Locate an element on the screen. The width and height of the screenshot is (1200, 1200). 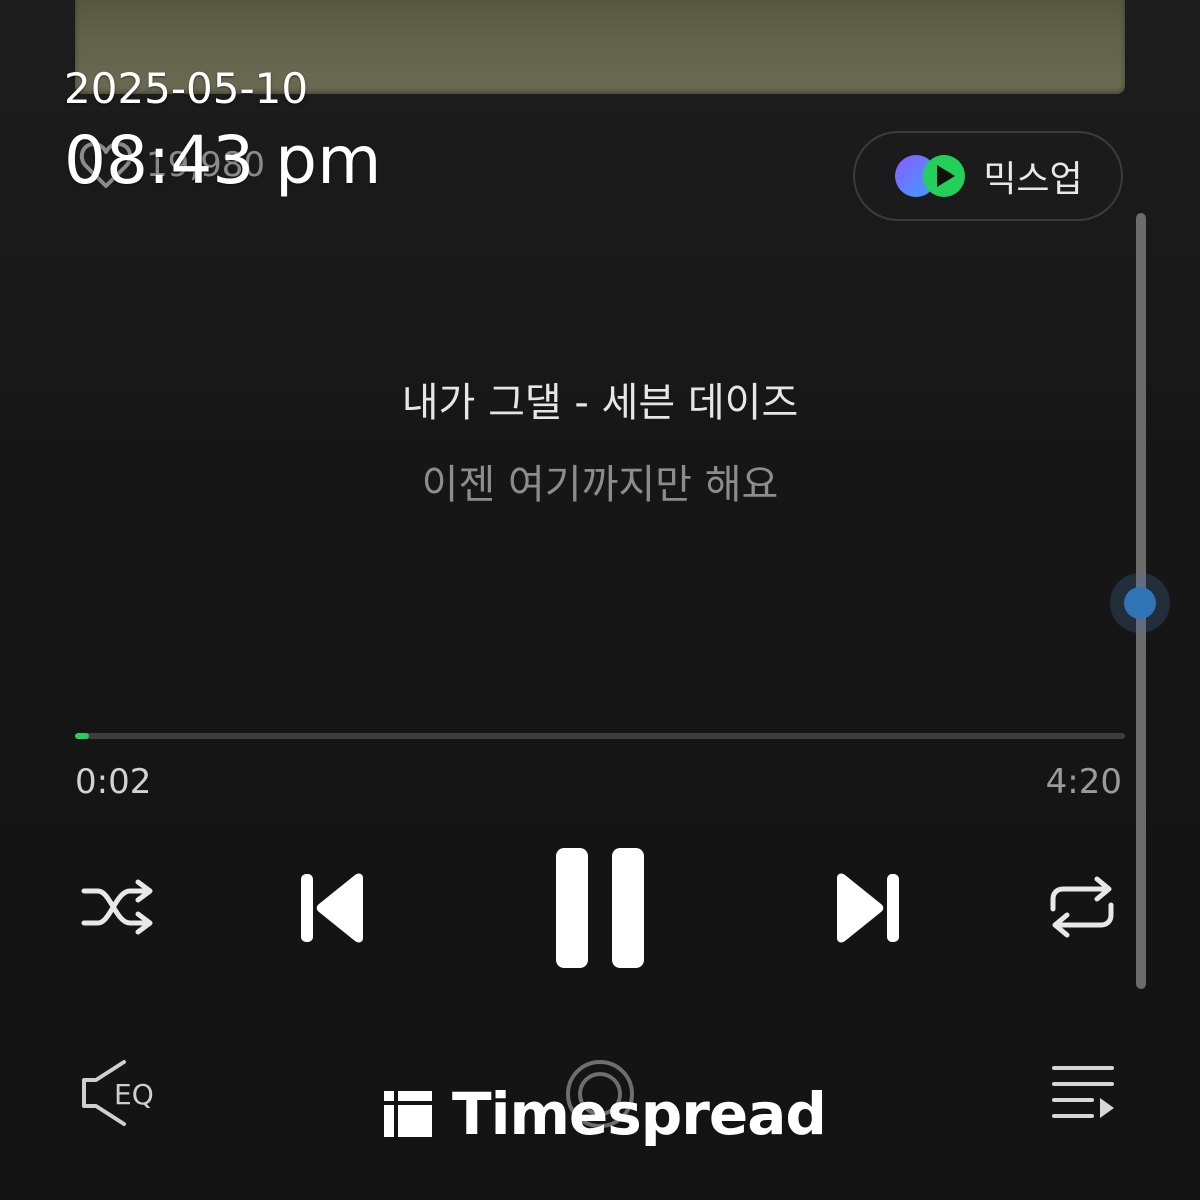
watermark: Timespread is located at coordinates (605, 1114).